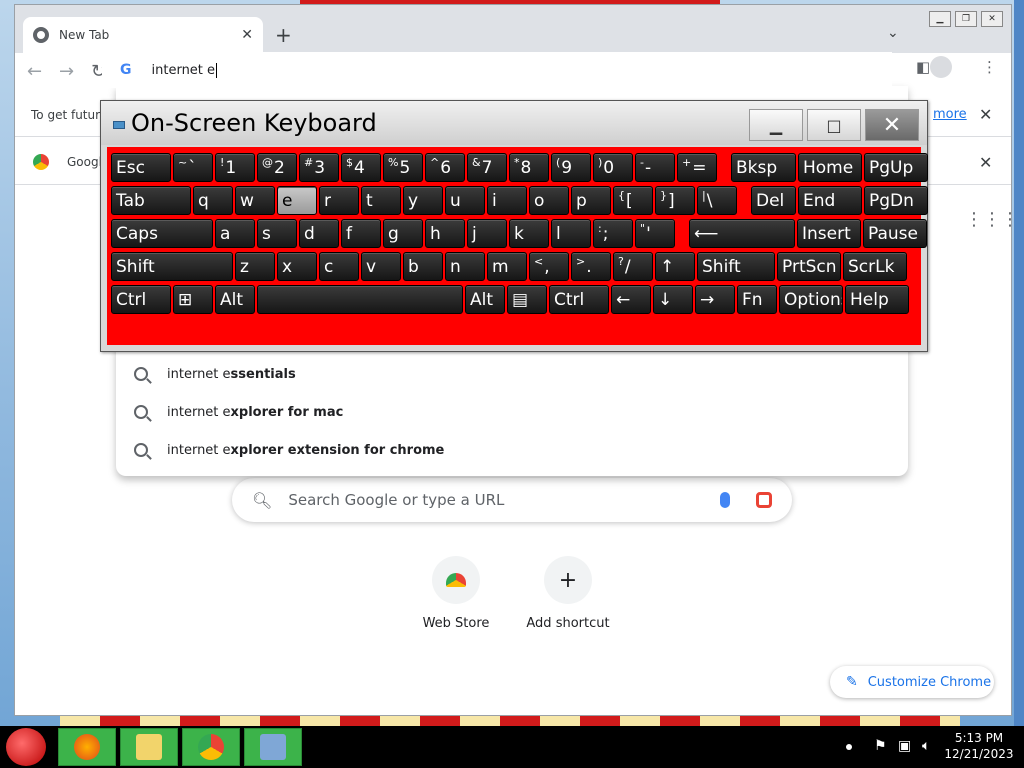 This screenshot has width=1024, height=768. What do you see at coordinates (673, 299) in the screenshot?
I see `key: ↓` at bounding box center [673, 299].